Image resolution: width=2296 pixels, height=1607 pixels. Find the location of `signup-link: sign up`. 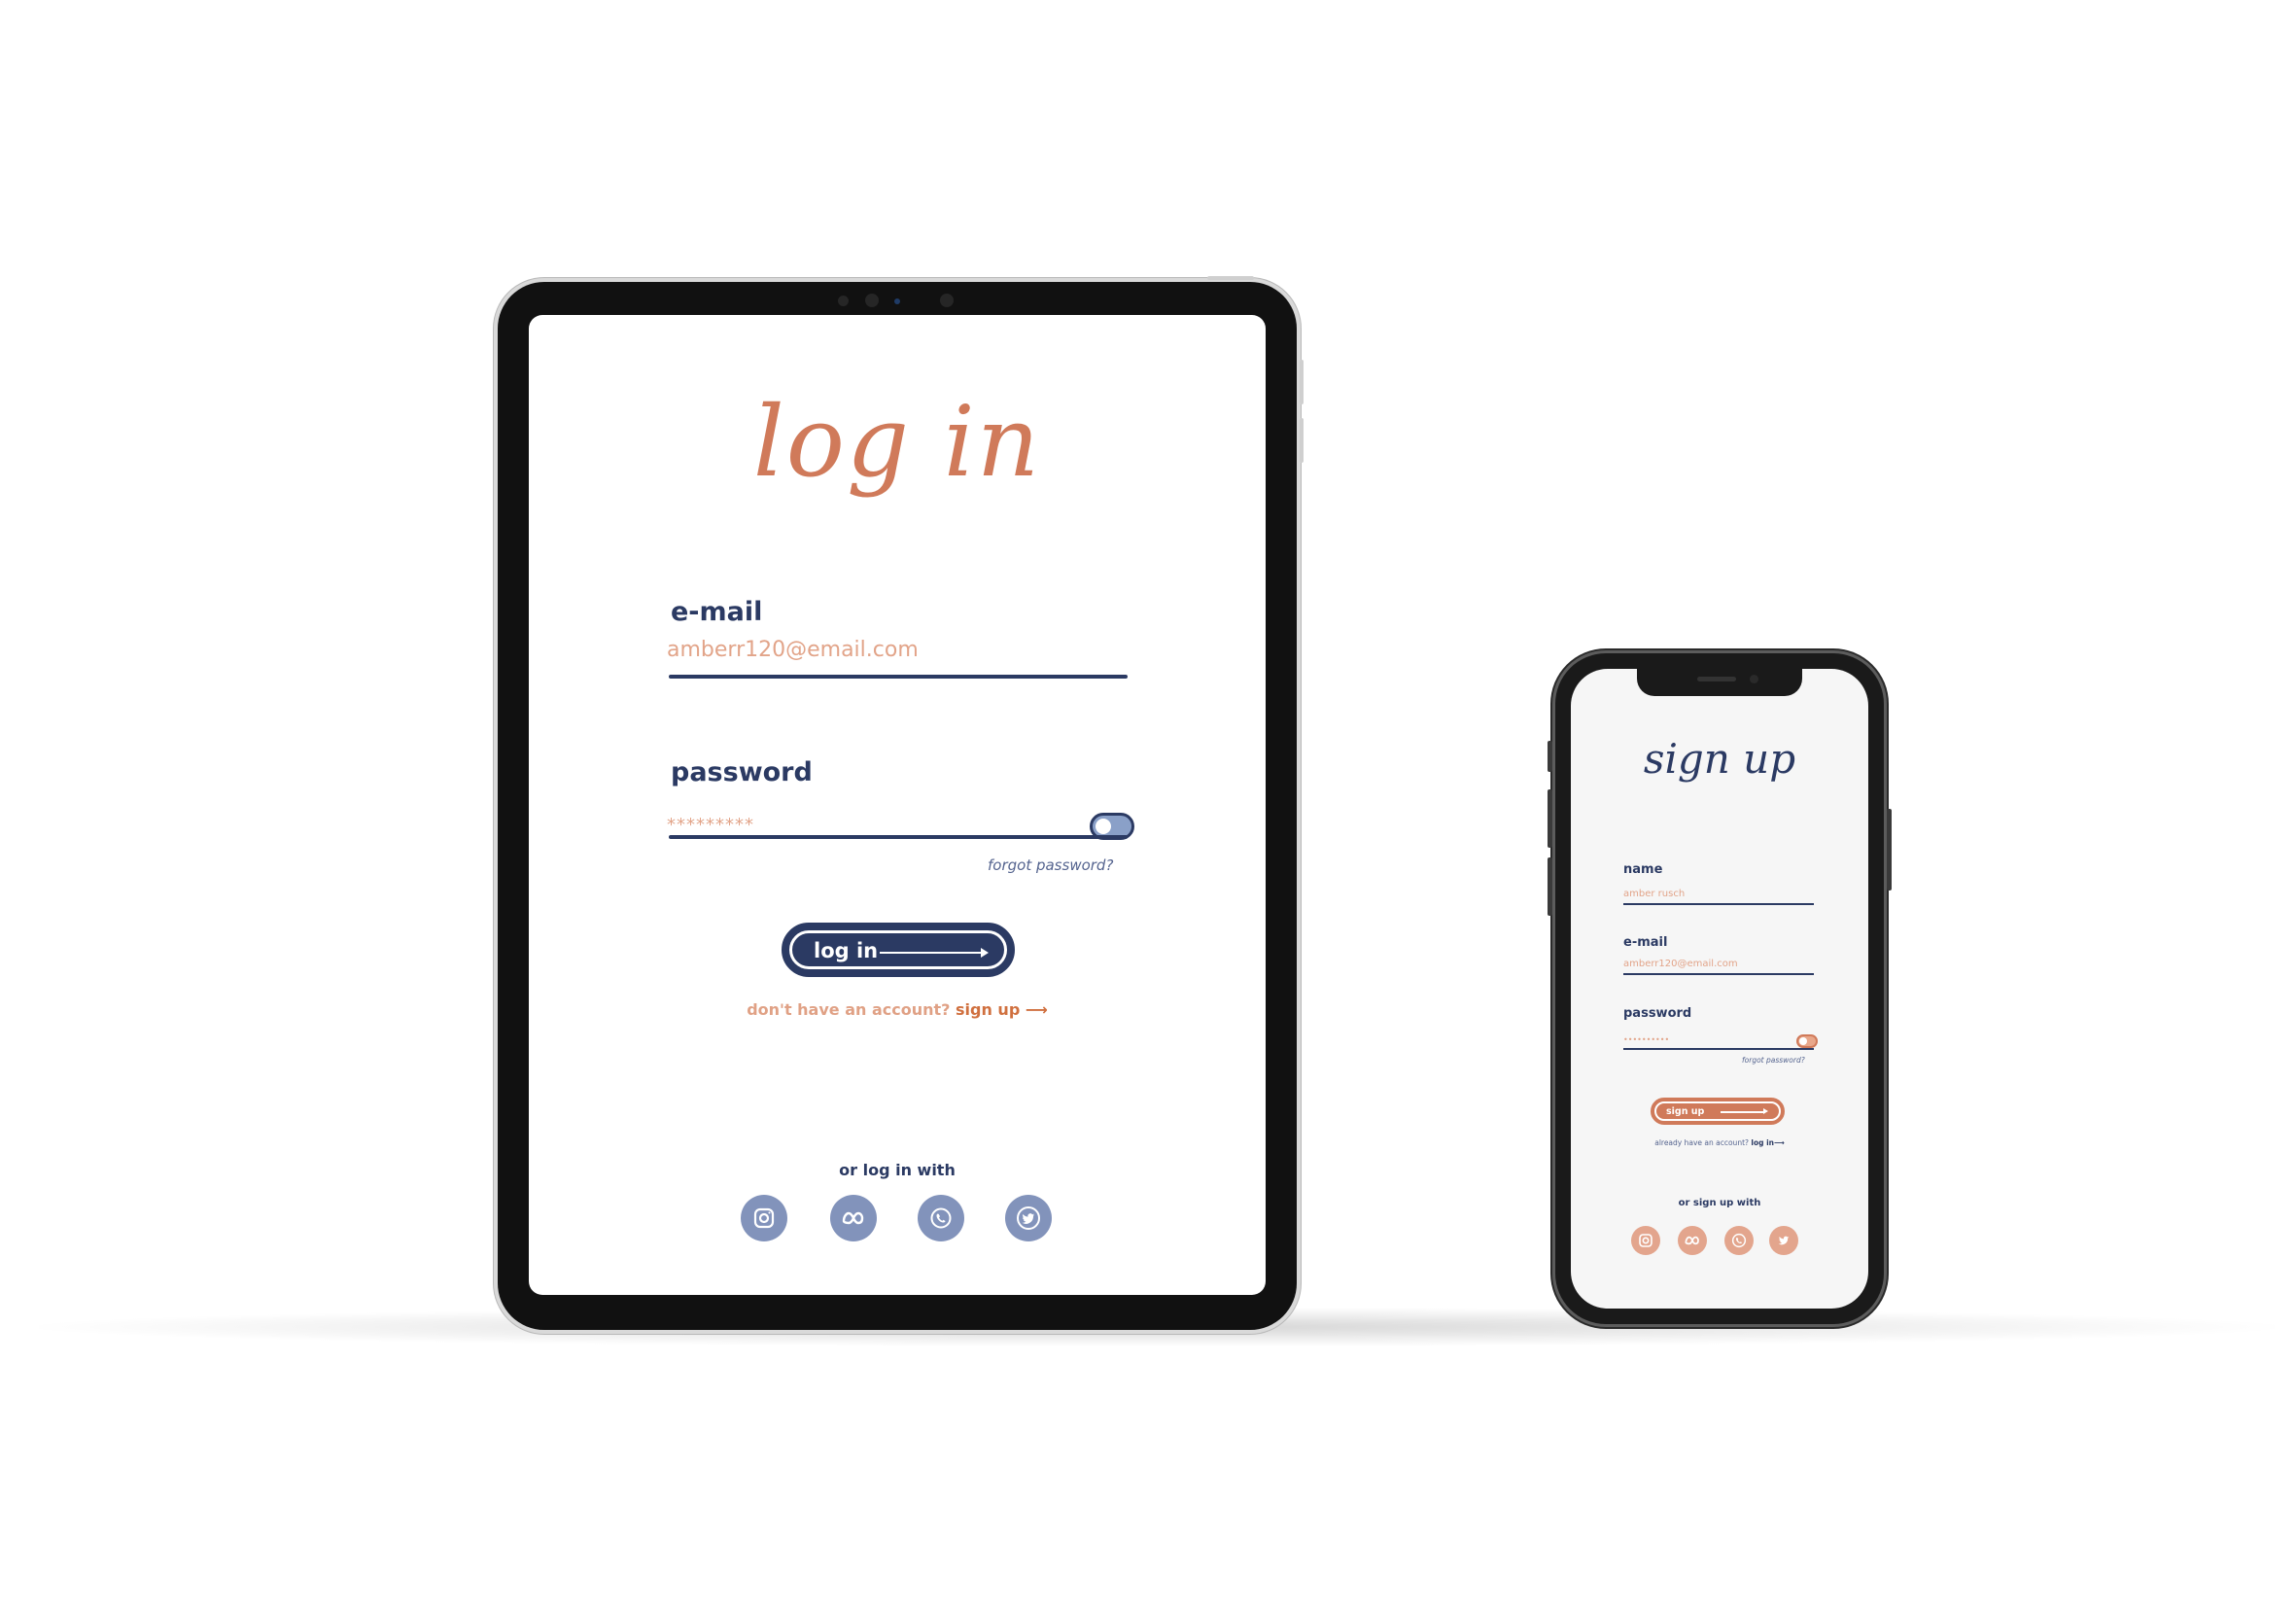

signup-link: sign up is located at coordinates (988, 1009).